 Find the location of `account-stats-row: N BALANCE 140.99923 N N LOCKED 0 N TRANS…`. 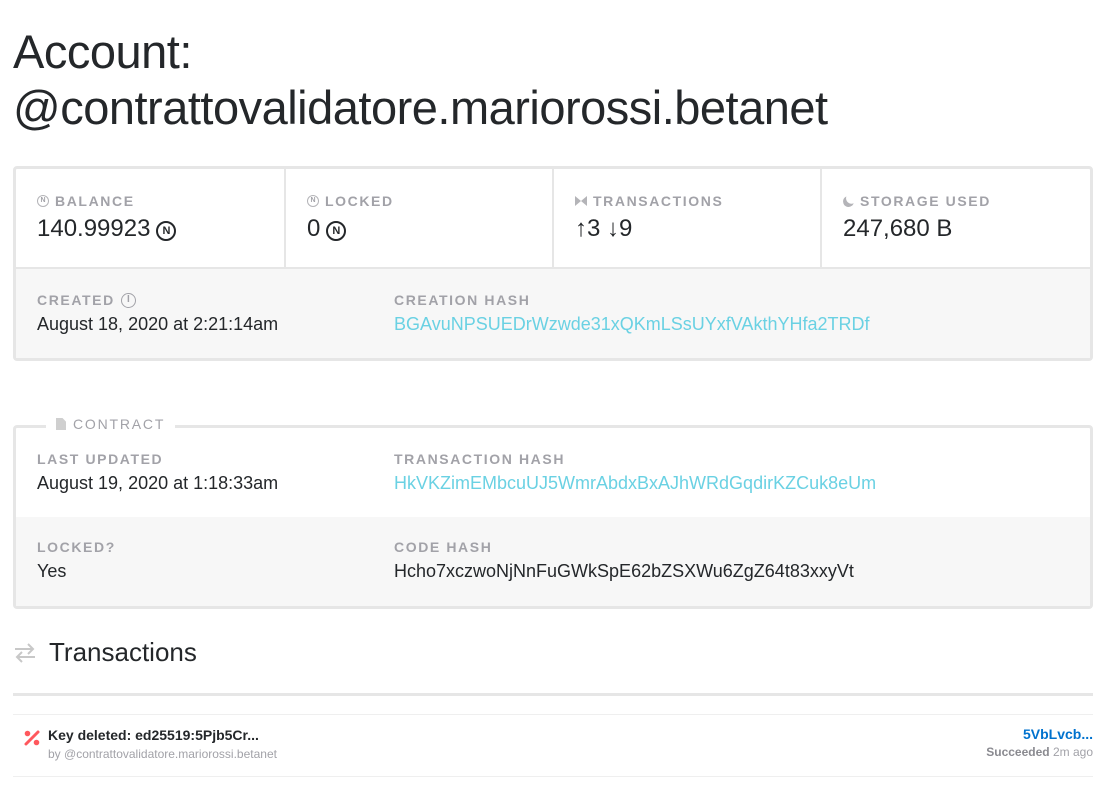

account-stats-row: N BALANCE 140.99923 N N LOCKED 0 N TRANS… is located at coordinates (553, 219).